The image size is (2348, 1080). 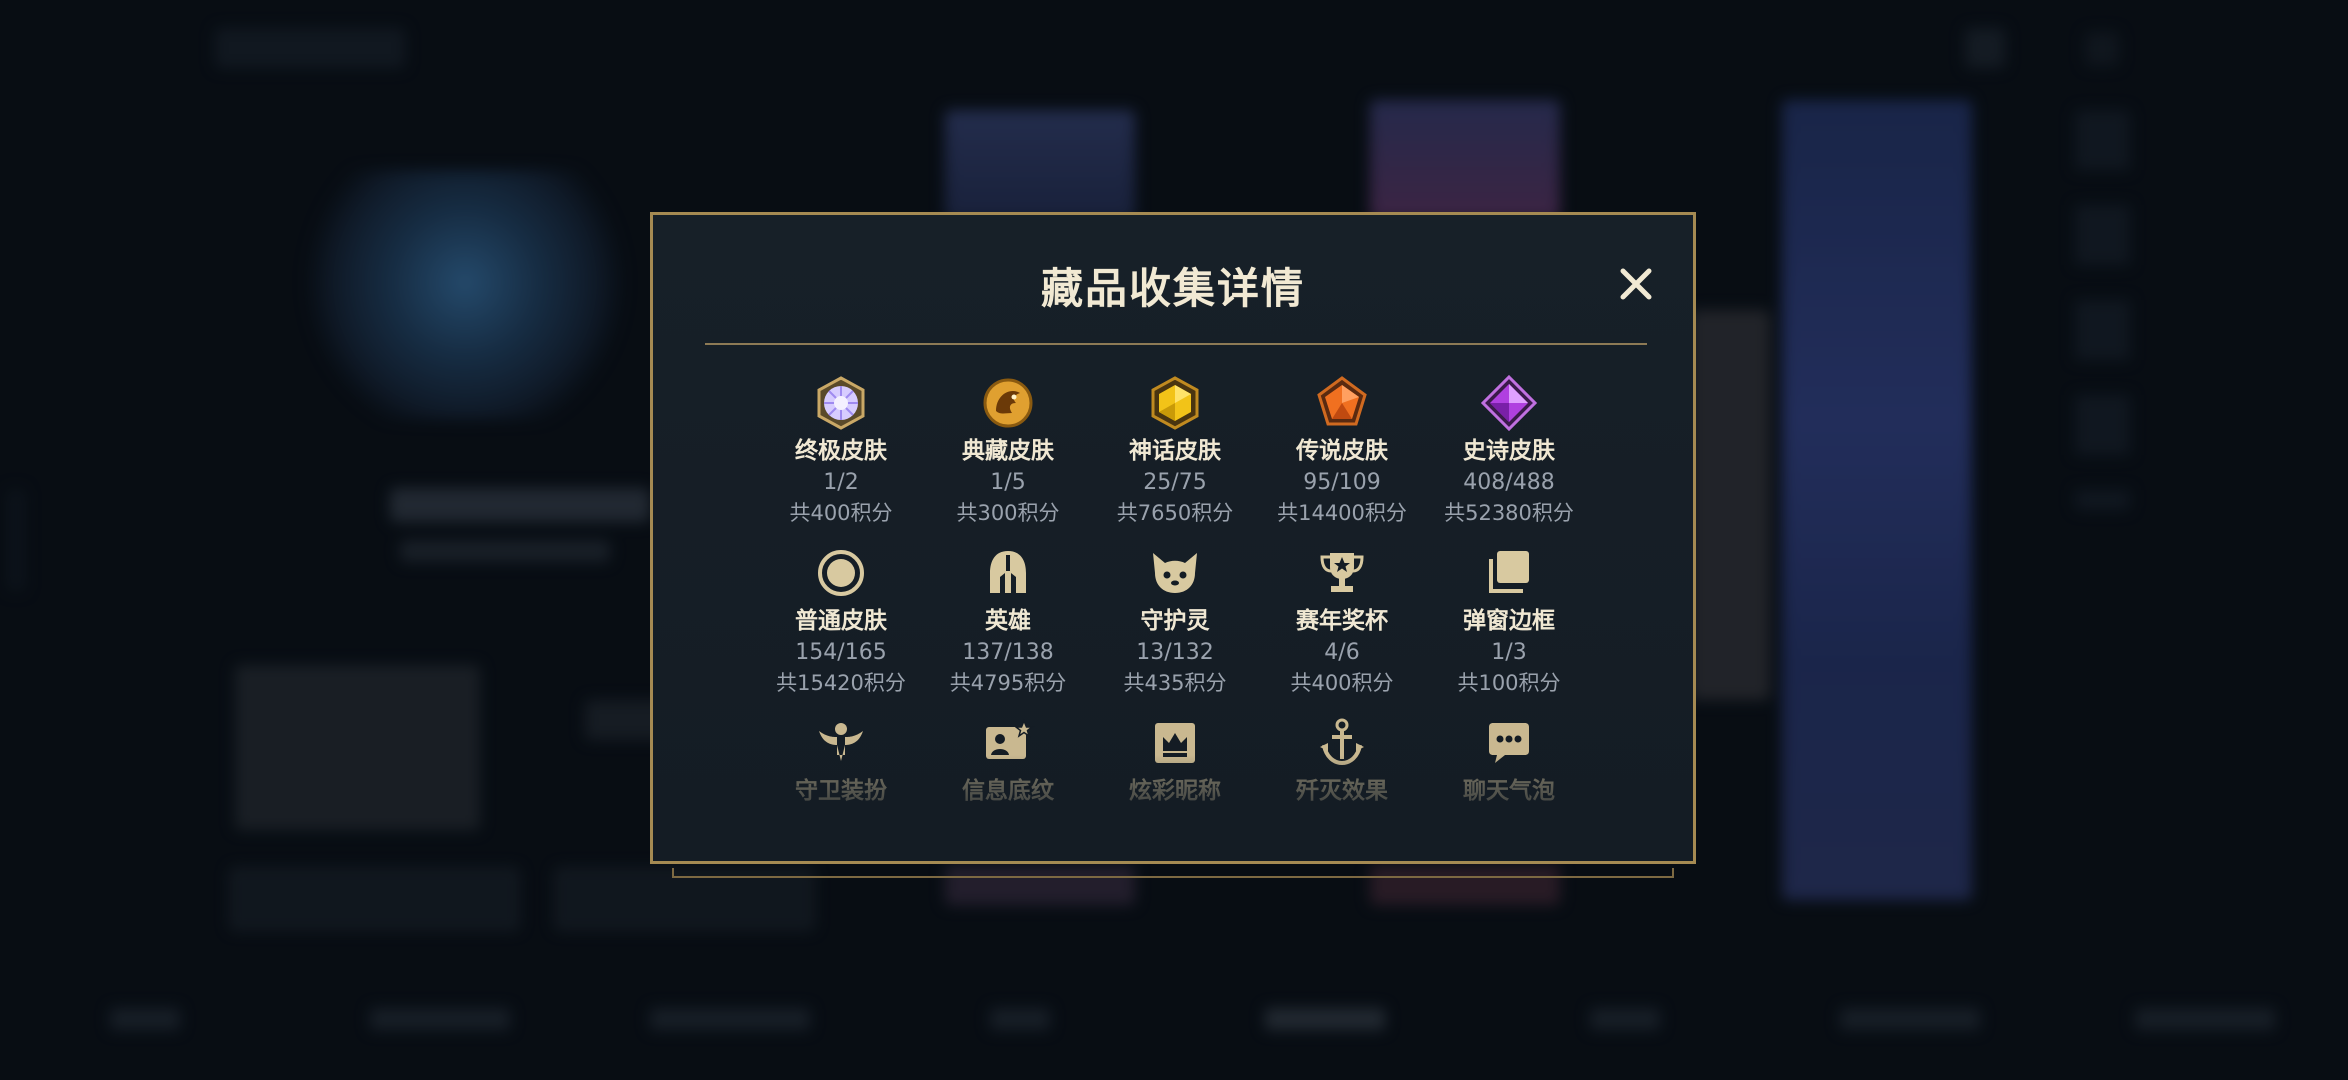 I want to click on legendary-skin-gem-icon, so click(x=1342, y=401).